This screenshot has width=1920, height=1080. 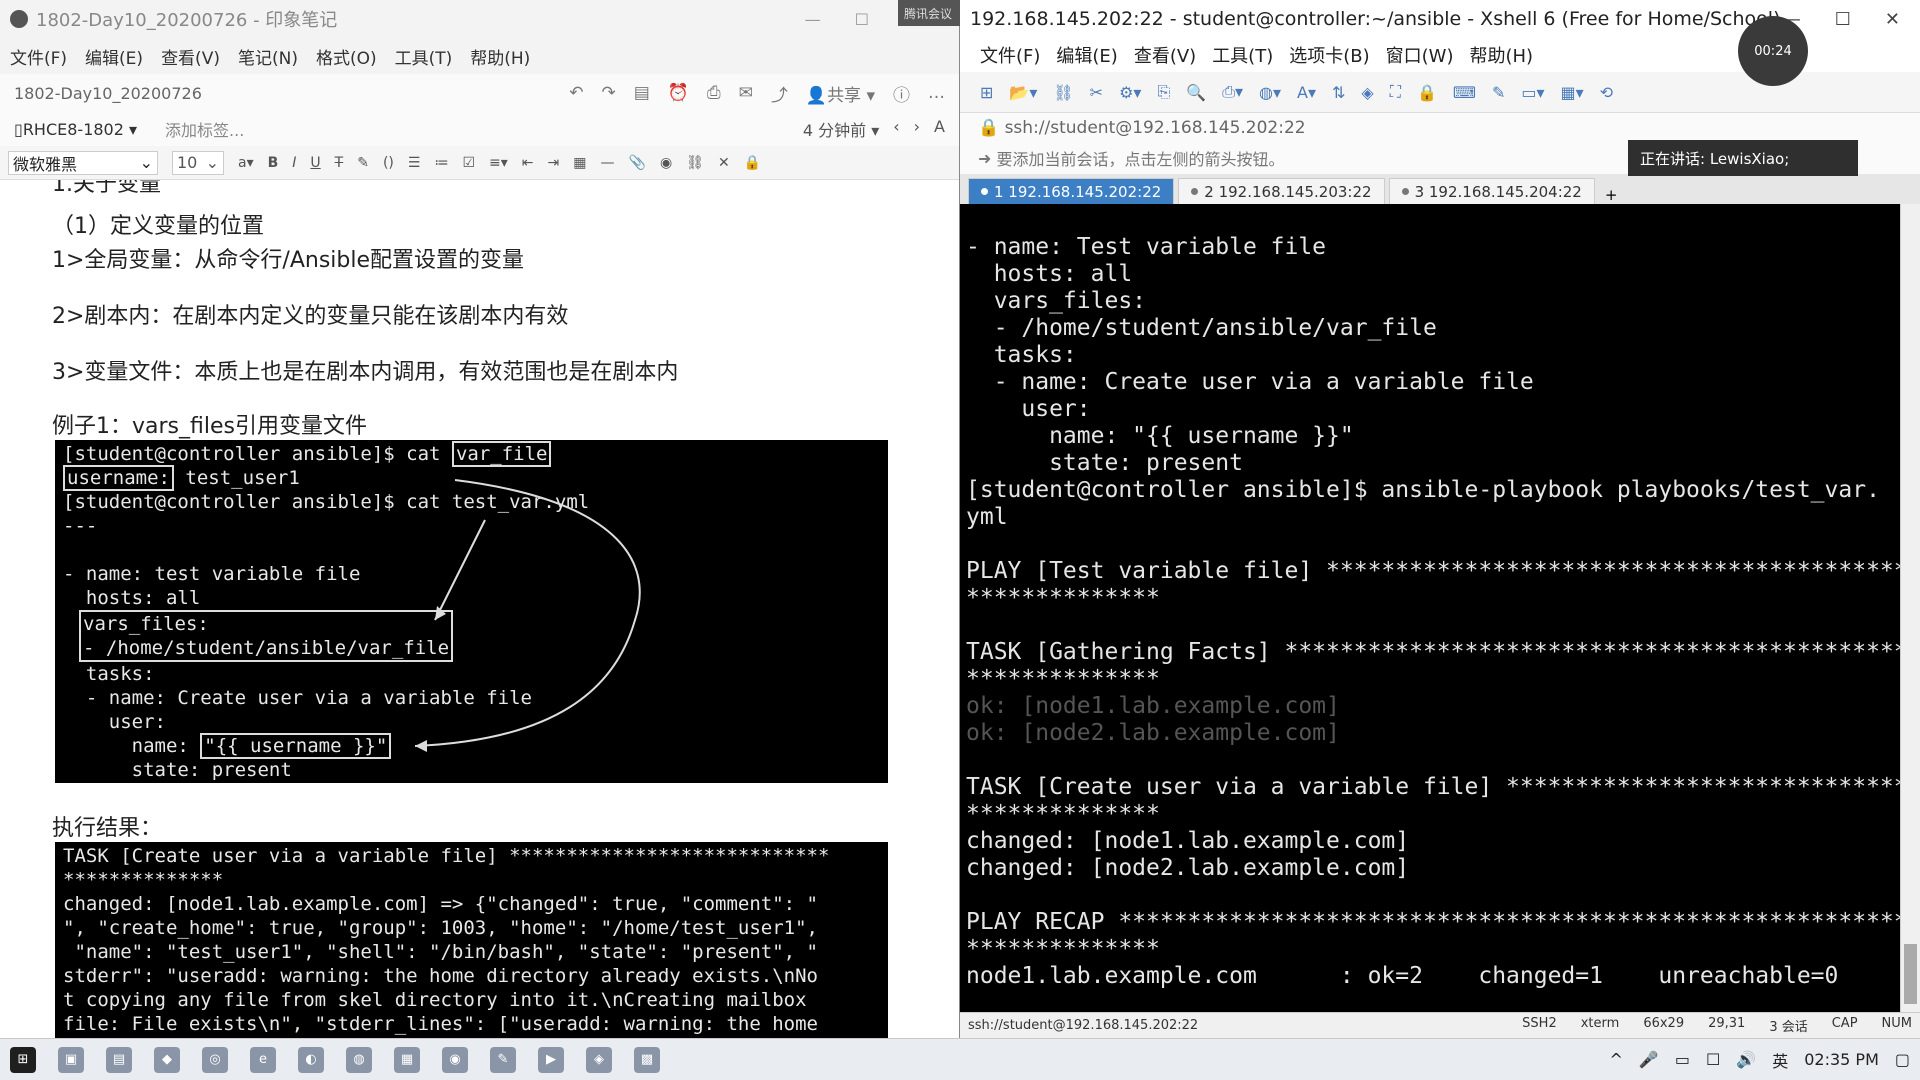 I want to click on font-family-select: 微软雅黑 ⌄, so click(x=83, y=162).